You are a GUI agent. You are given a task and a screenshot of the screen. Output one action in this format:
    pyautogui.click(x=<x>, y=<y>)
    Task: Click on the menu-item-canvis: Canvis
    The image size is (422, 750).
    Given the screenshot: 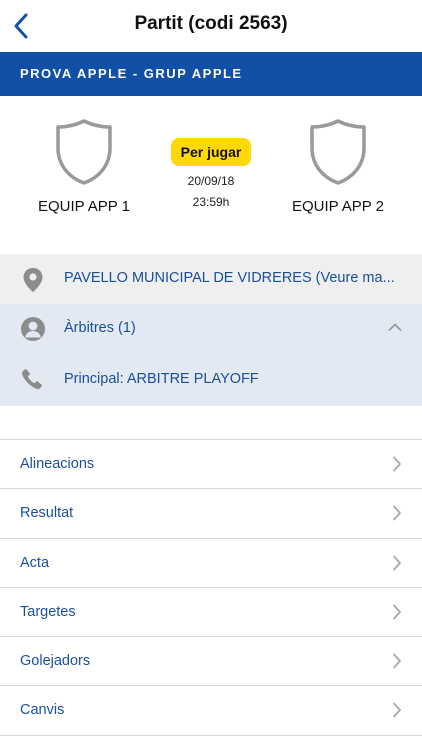 What is the action you would take?
    pyautogui.click(x=211, y=711)
    